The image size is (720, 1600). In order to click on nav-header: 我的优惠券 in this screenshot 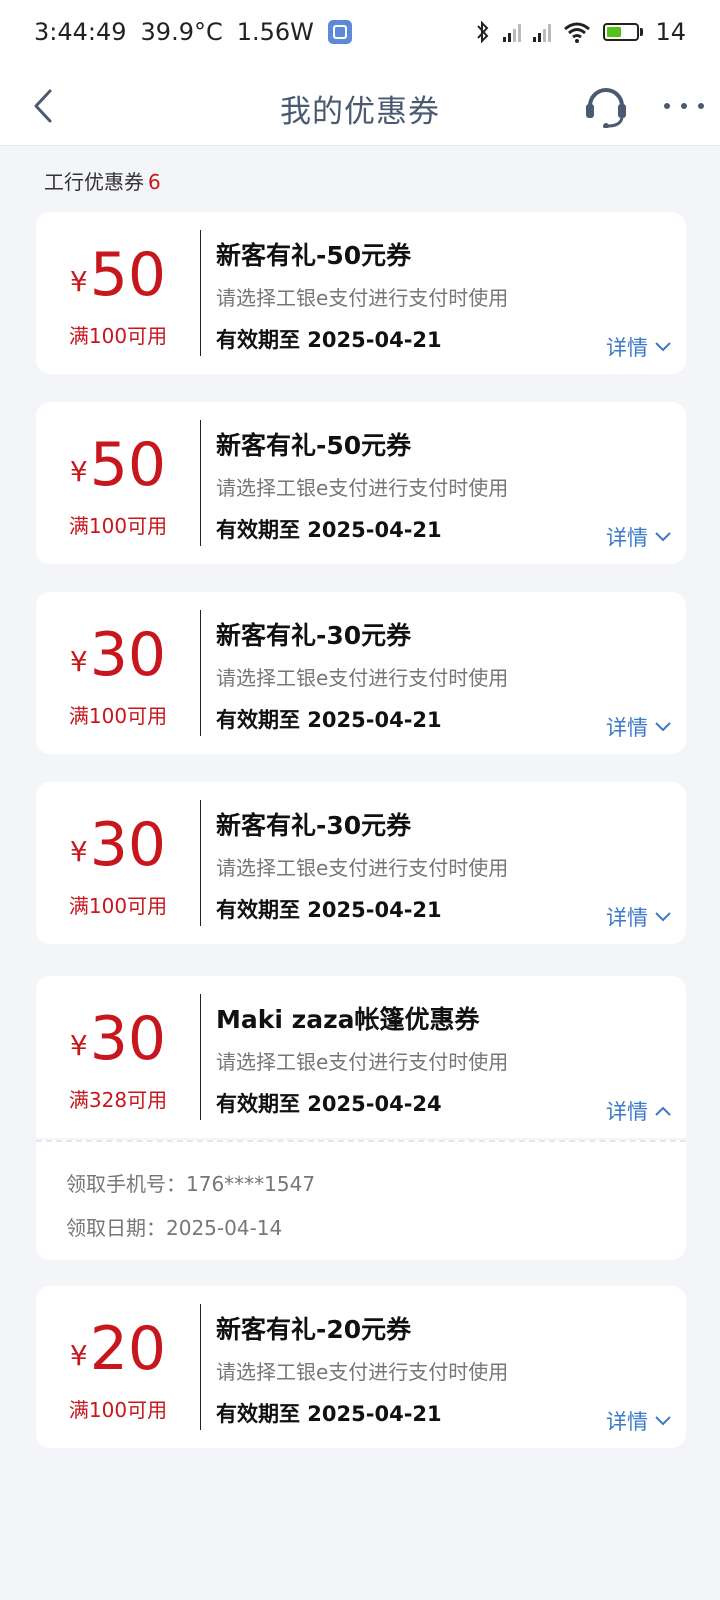, I will do `click(360, 105)`.